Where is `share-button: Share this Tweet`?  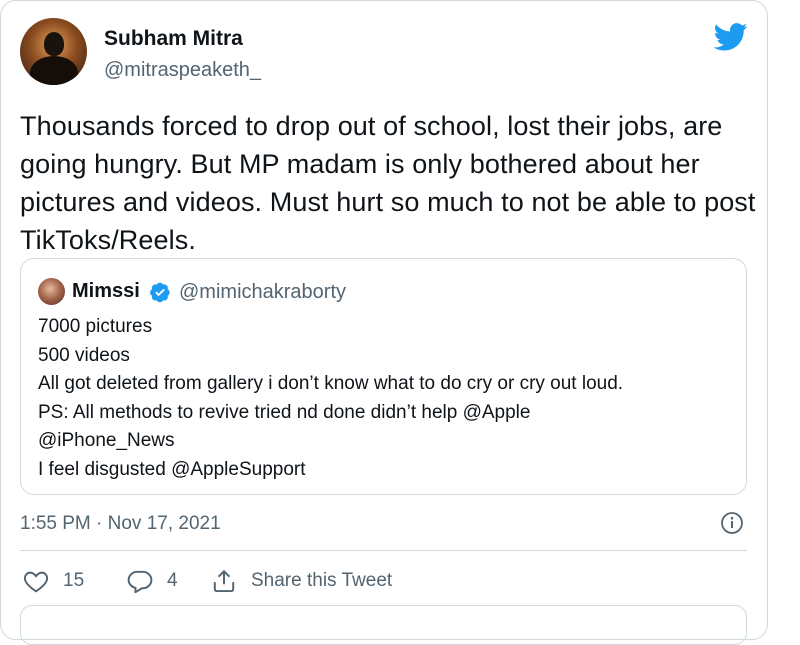
share-button: Share this Tweet is located at coordinates (301, 581).